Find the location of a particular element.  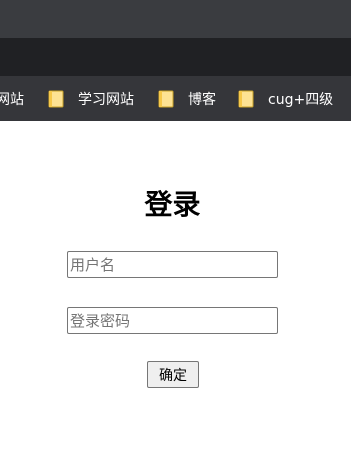

browser-tab-strip is located at coordinates (175, 19).